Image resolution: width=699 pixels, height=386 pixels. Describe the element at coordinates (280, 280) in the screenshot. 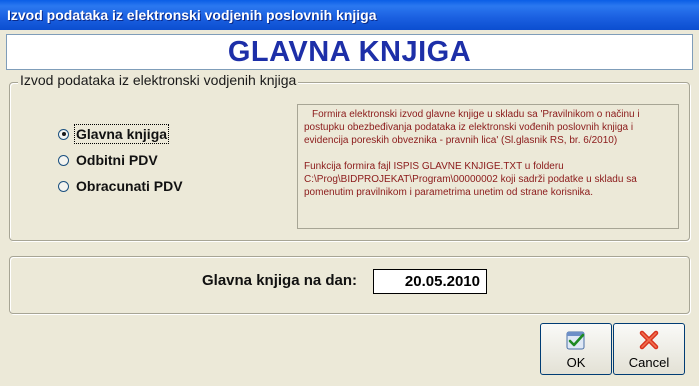

I see `date-label: Glavna knjiga na dan:` at that location.